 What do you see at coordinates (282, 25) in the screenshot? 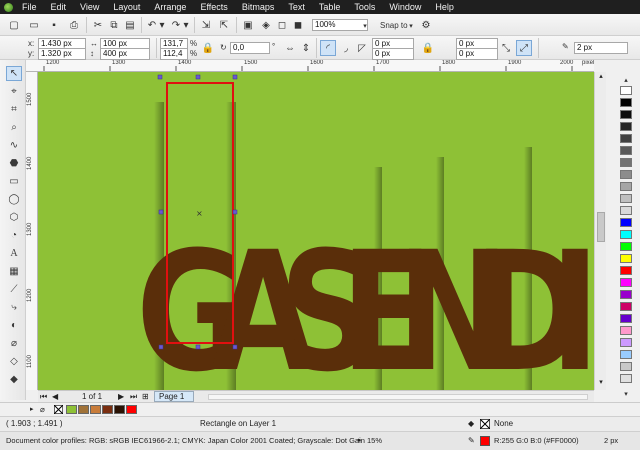
I see `welcome-screen-icon: ◻` at bounding box center [282, 25].